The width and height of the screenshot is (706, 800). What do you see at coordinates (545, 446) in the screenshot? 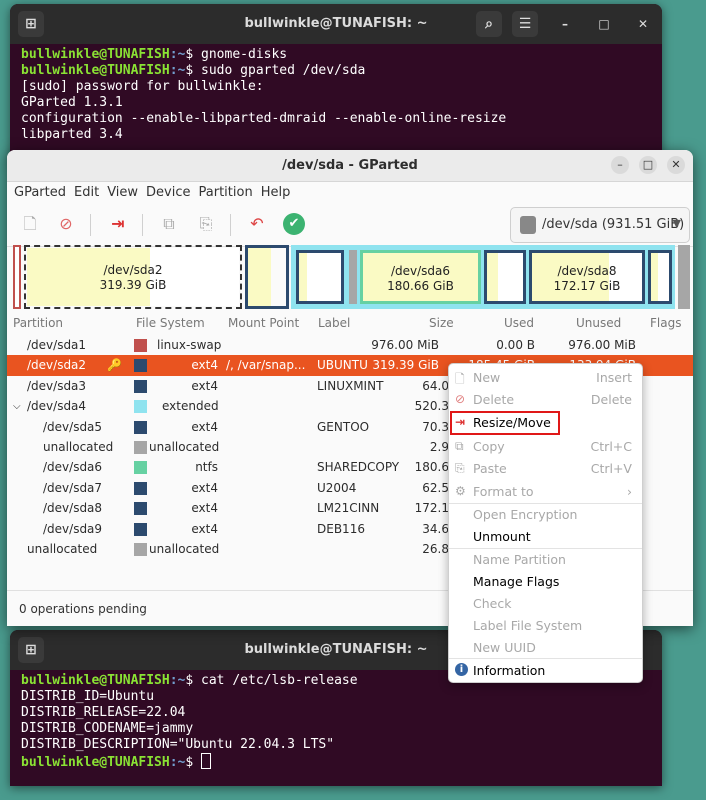
I see `menu-item-copy: ⧉ Copy Ctrl+C` at bounding box center [545, 446].